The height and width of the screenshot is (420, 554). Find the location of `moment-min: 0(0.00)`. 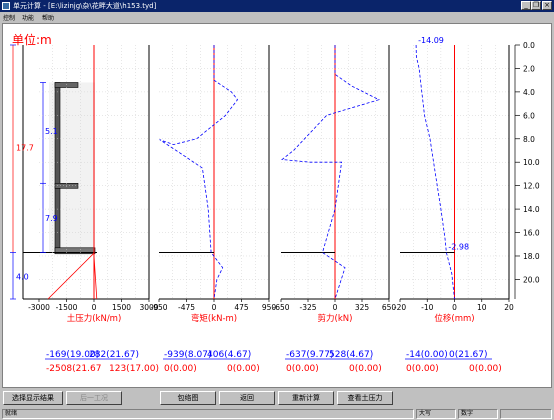

moment-min: 0(0.00) is located at coordinates (180, 369).